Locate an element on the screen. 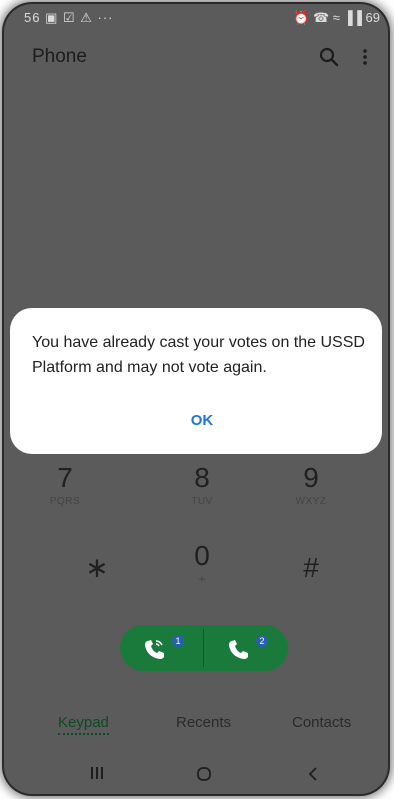  status-bar: 56 ▣ ☑ ⚠ ··· ⏰ ☎ ≈ ▐▐ 69 is located at coordinates (196, 17).